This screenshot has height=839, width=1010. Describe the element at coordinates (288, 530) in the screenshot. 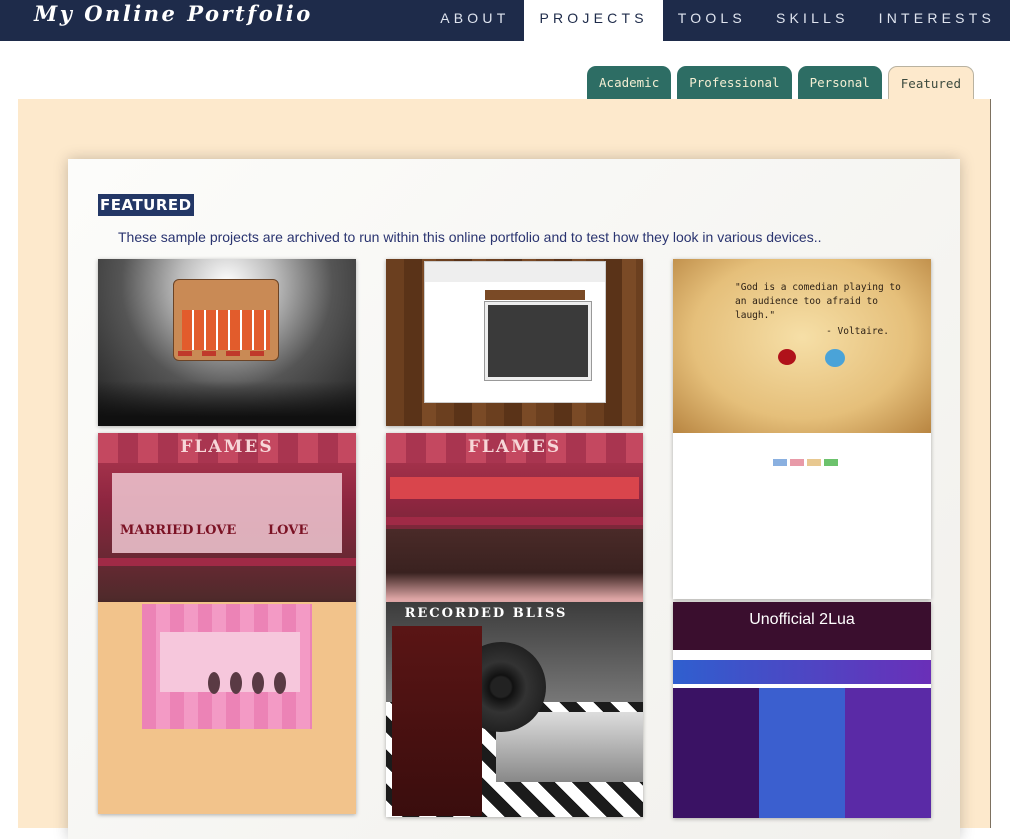

I see `flames-result-3: LOVE` at that location.